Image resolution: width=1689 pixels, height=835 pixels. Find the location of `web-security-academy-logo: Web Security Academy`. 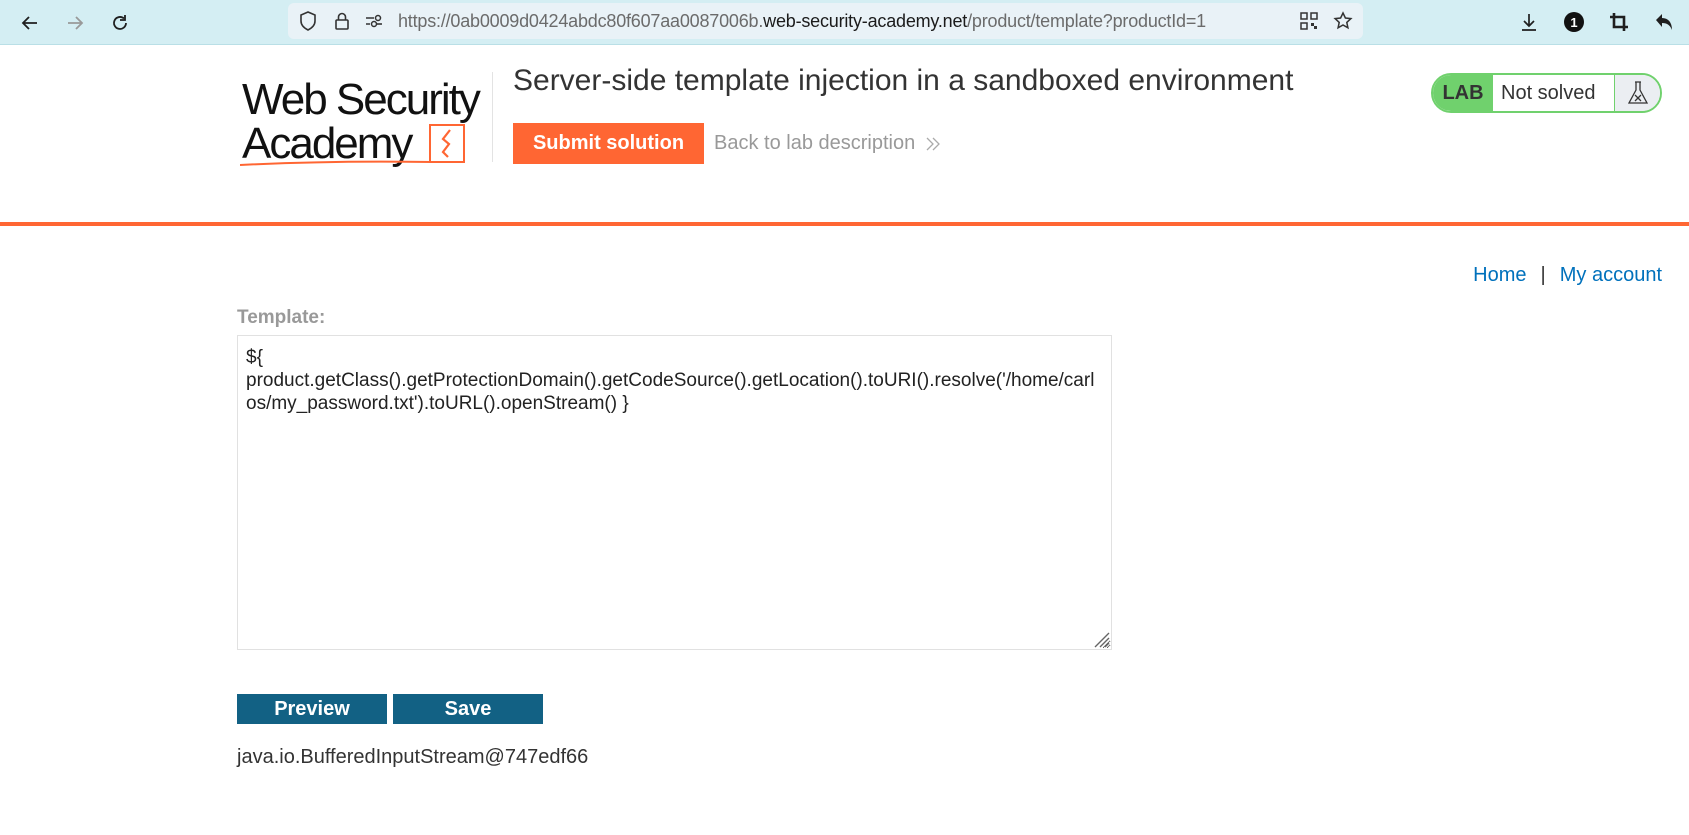

web-security-academy-logo: Web Security Academy is located at coordinates (364, 120).